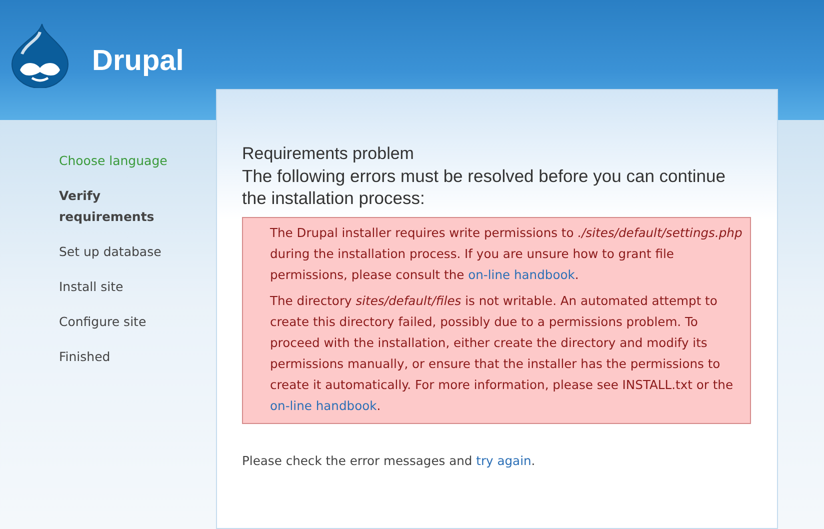 Image resolution: width=824 pixels, height=529 pixels. I want to click on installer-step: Choose language, so click(137, 160).